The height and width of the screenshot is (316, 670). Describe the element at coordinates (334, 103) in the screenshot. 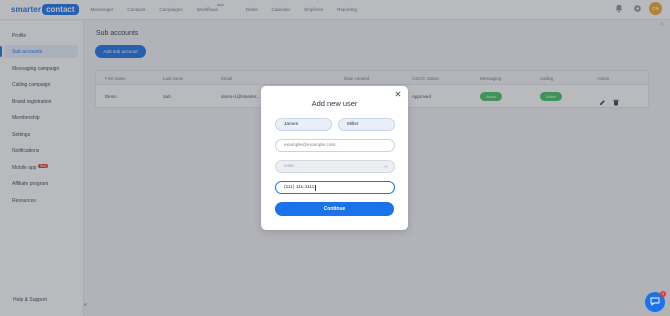

I see `dialog-title: Add new user` at that location.